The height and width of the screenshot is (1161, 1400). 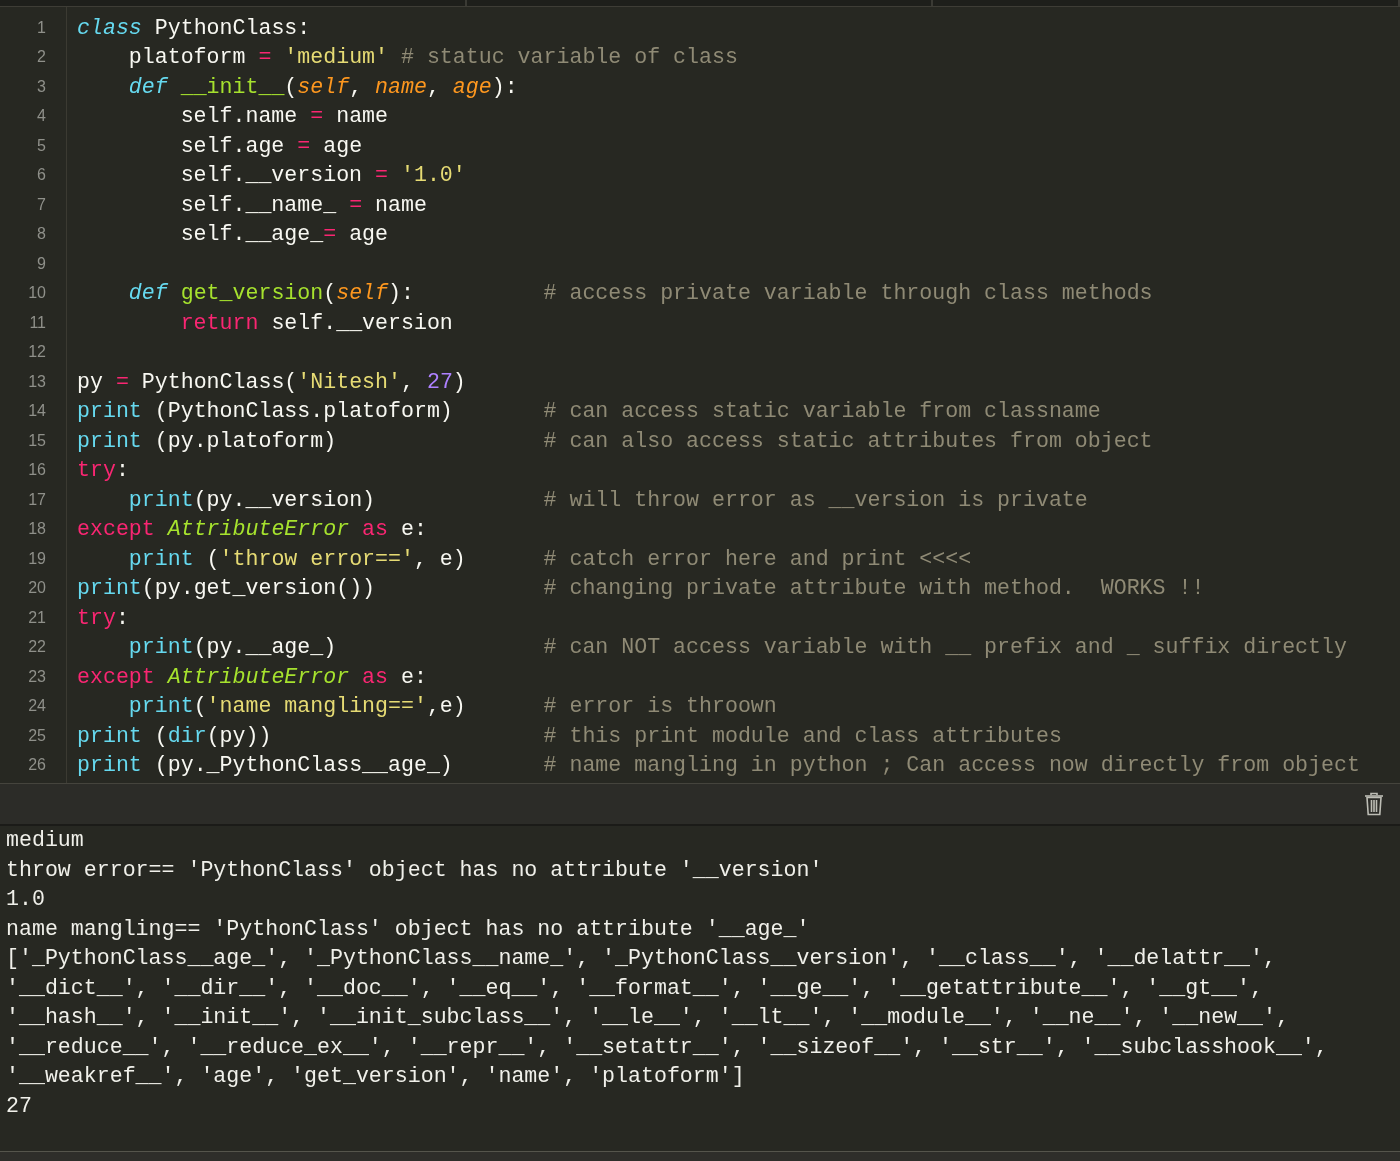 I want to click on code-comment: # can also access static attributes from object, so click(x=848, y=440).